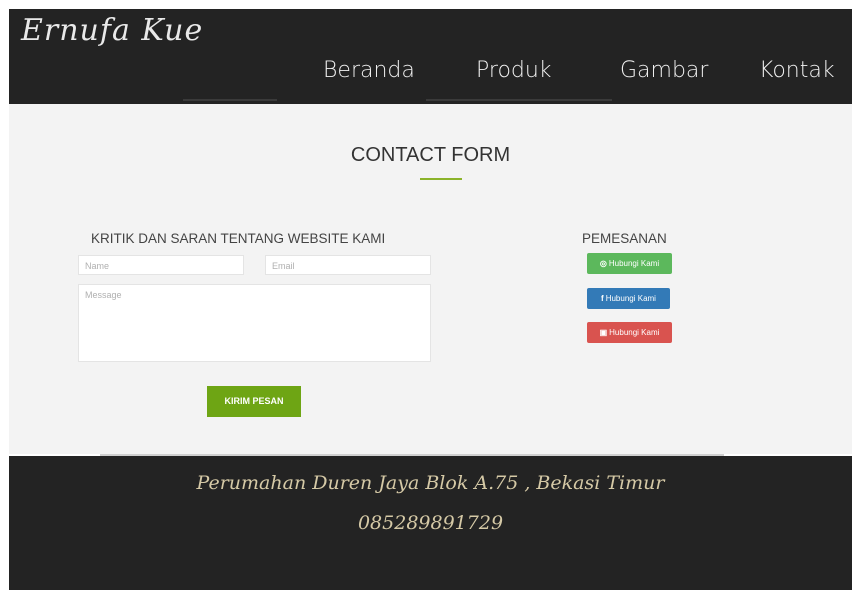 The height and width of the screenshot is (590, 861). Describe the element at coordinates (514, 70) in the screenshot. I see `nav-item-produk: Produk` at that location.